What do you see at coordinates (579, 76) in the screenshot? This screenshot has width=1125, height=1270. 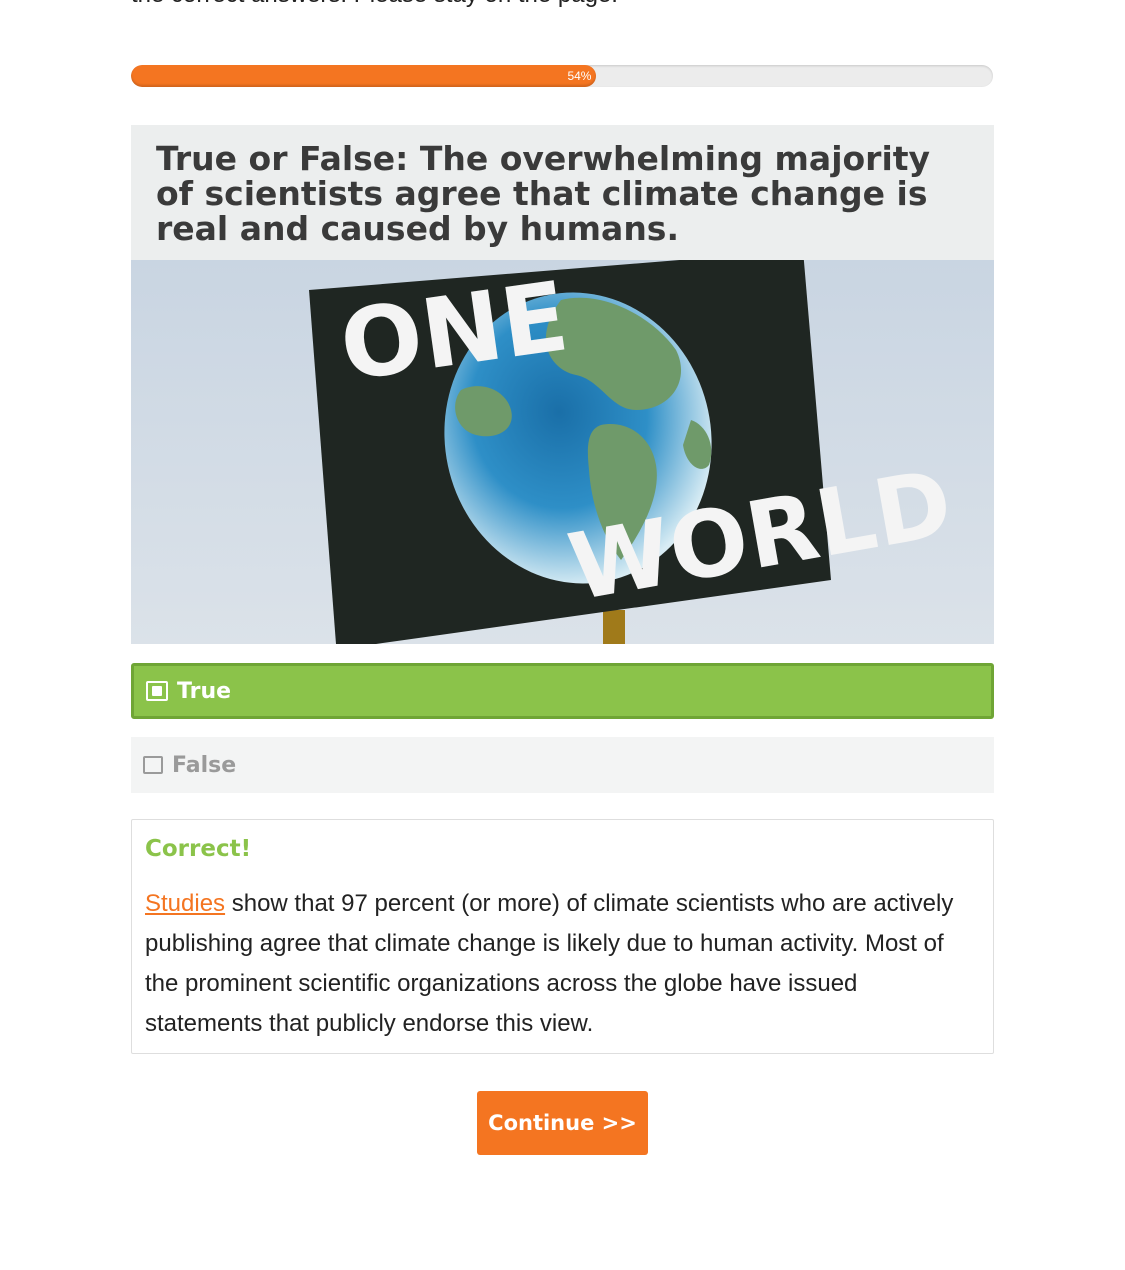 I see `progress-label: 54%` at bounding box center [579, 76].